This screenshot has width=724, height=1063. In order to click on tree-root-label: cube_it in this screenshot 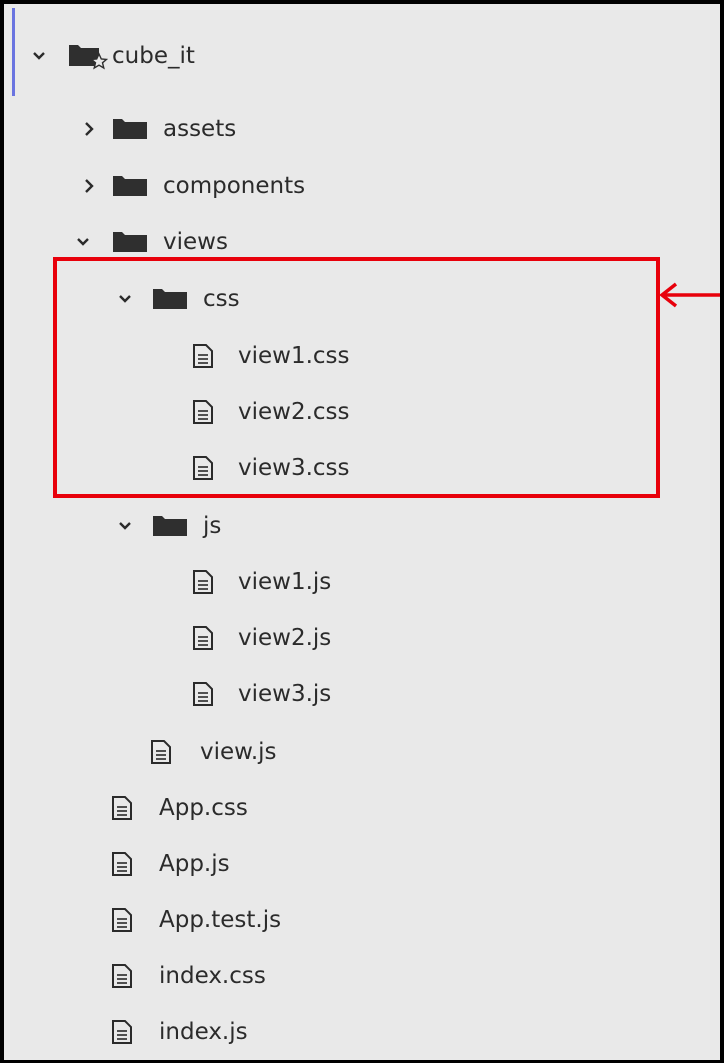, I will do `click(153, 56)`.